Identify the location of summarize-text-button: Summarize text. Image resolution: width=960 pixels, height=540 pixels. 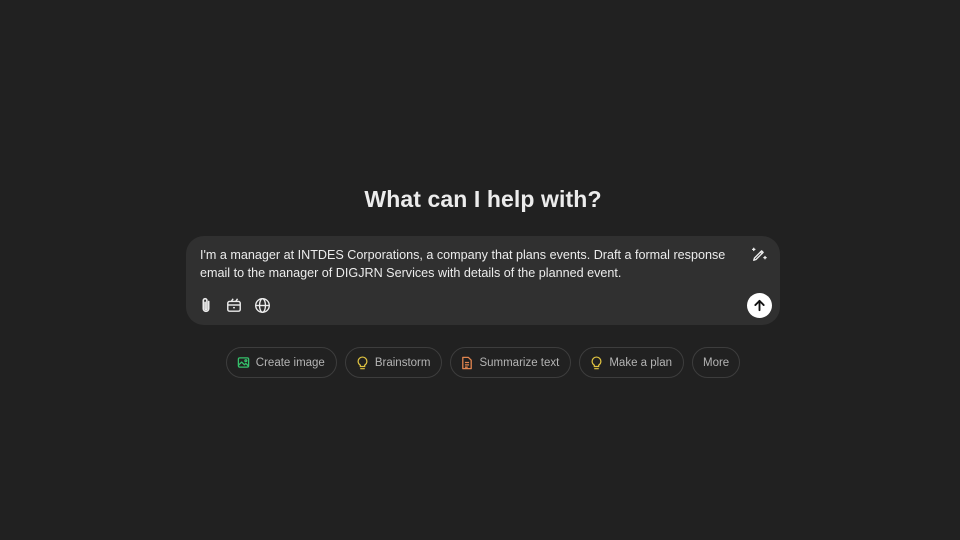
(511, 362).